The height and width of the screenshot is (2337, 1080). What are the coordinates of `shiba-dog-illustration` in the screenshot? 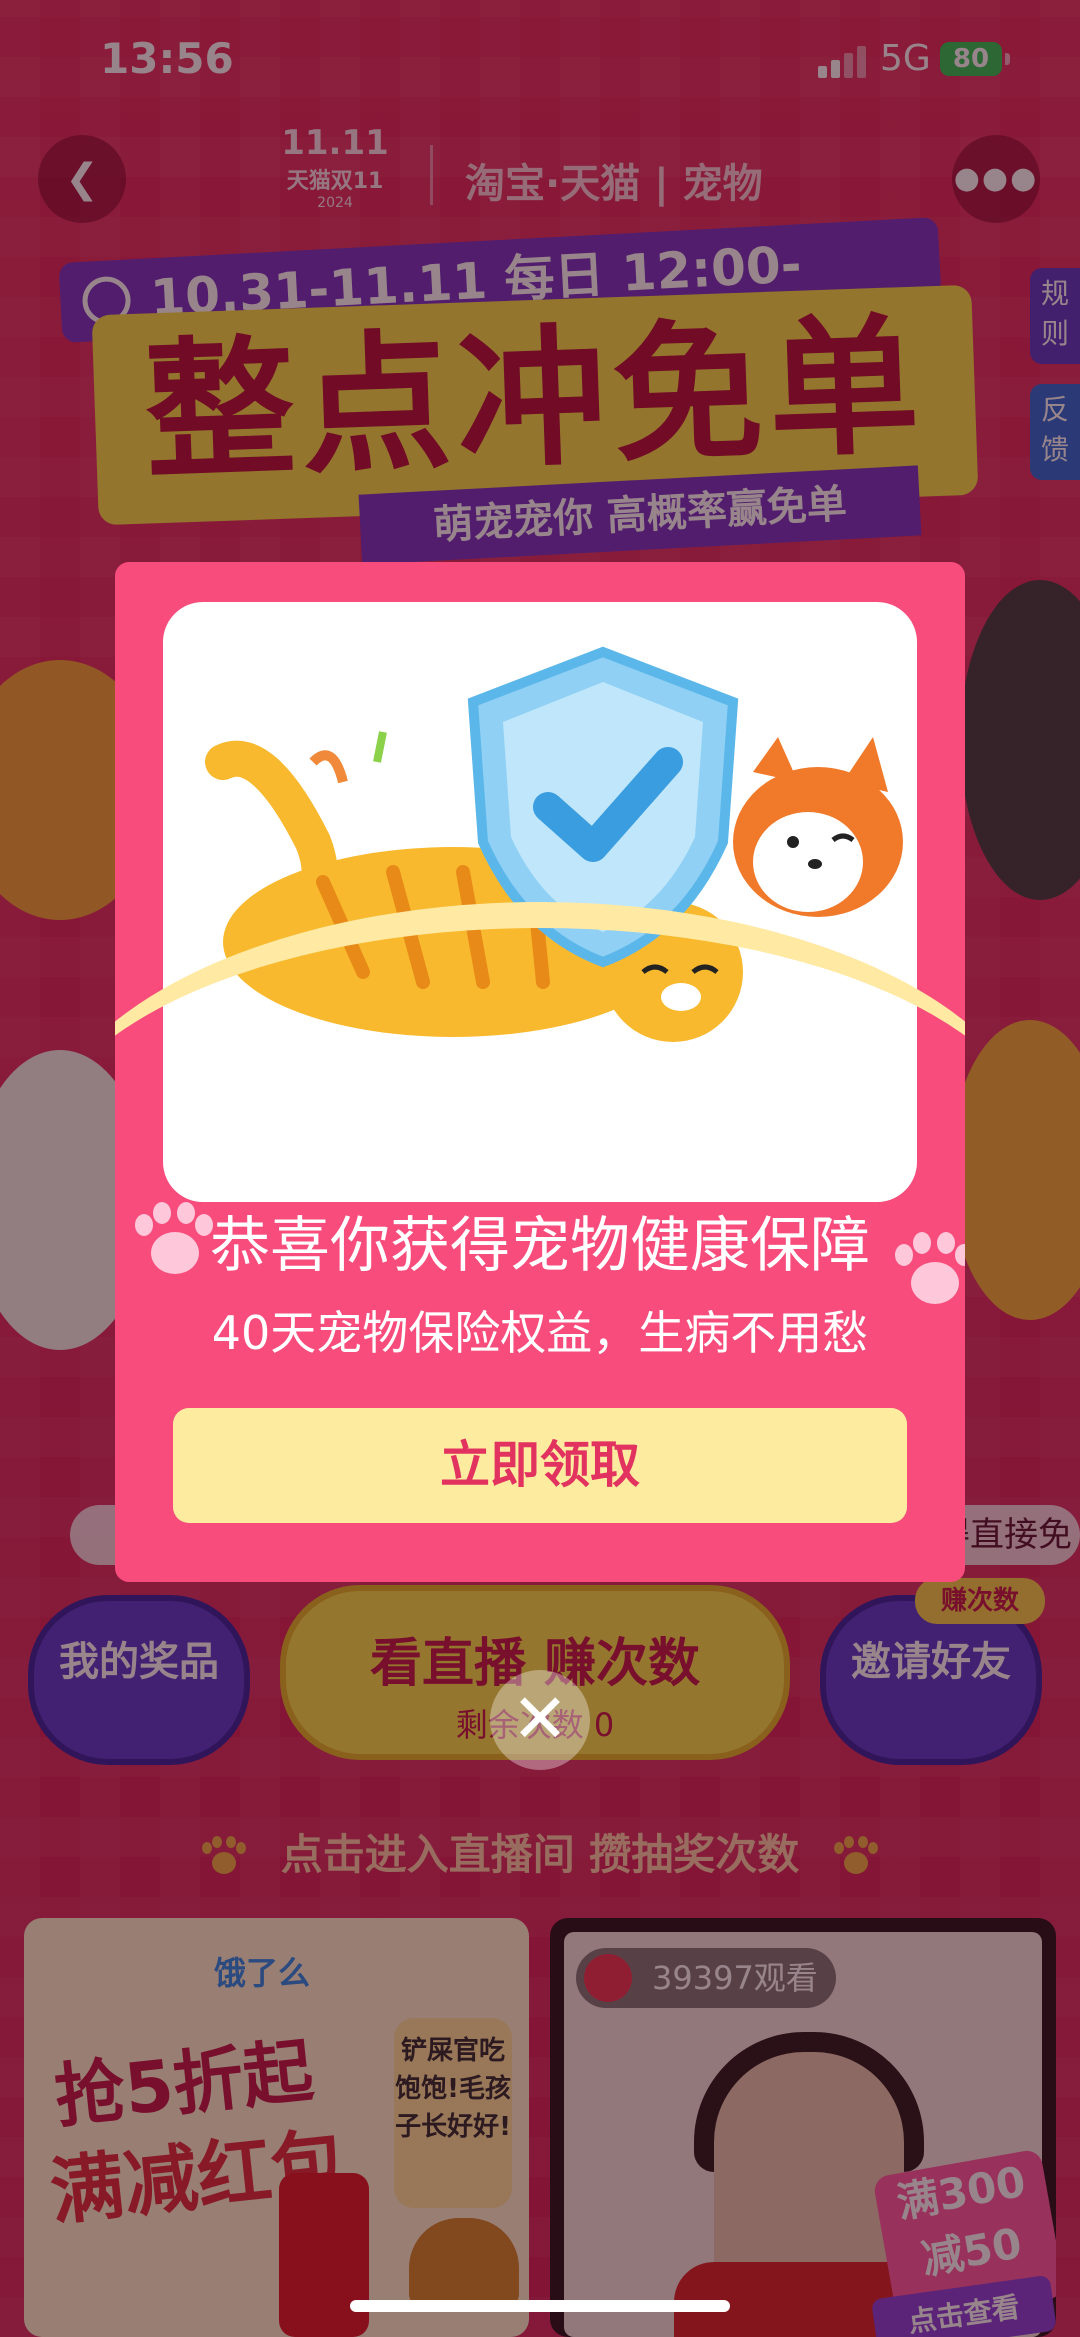 It's located at (818, 827).